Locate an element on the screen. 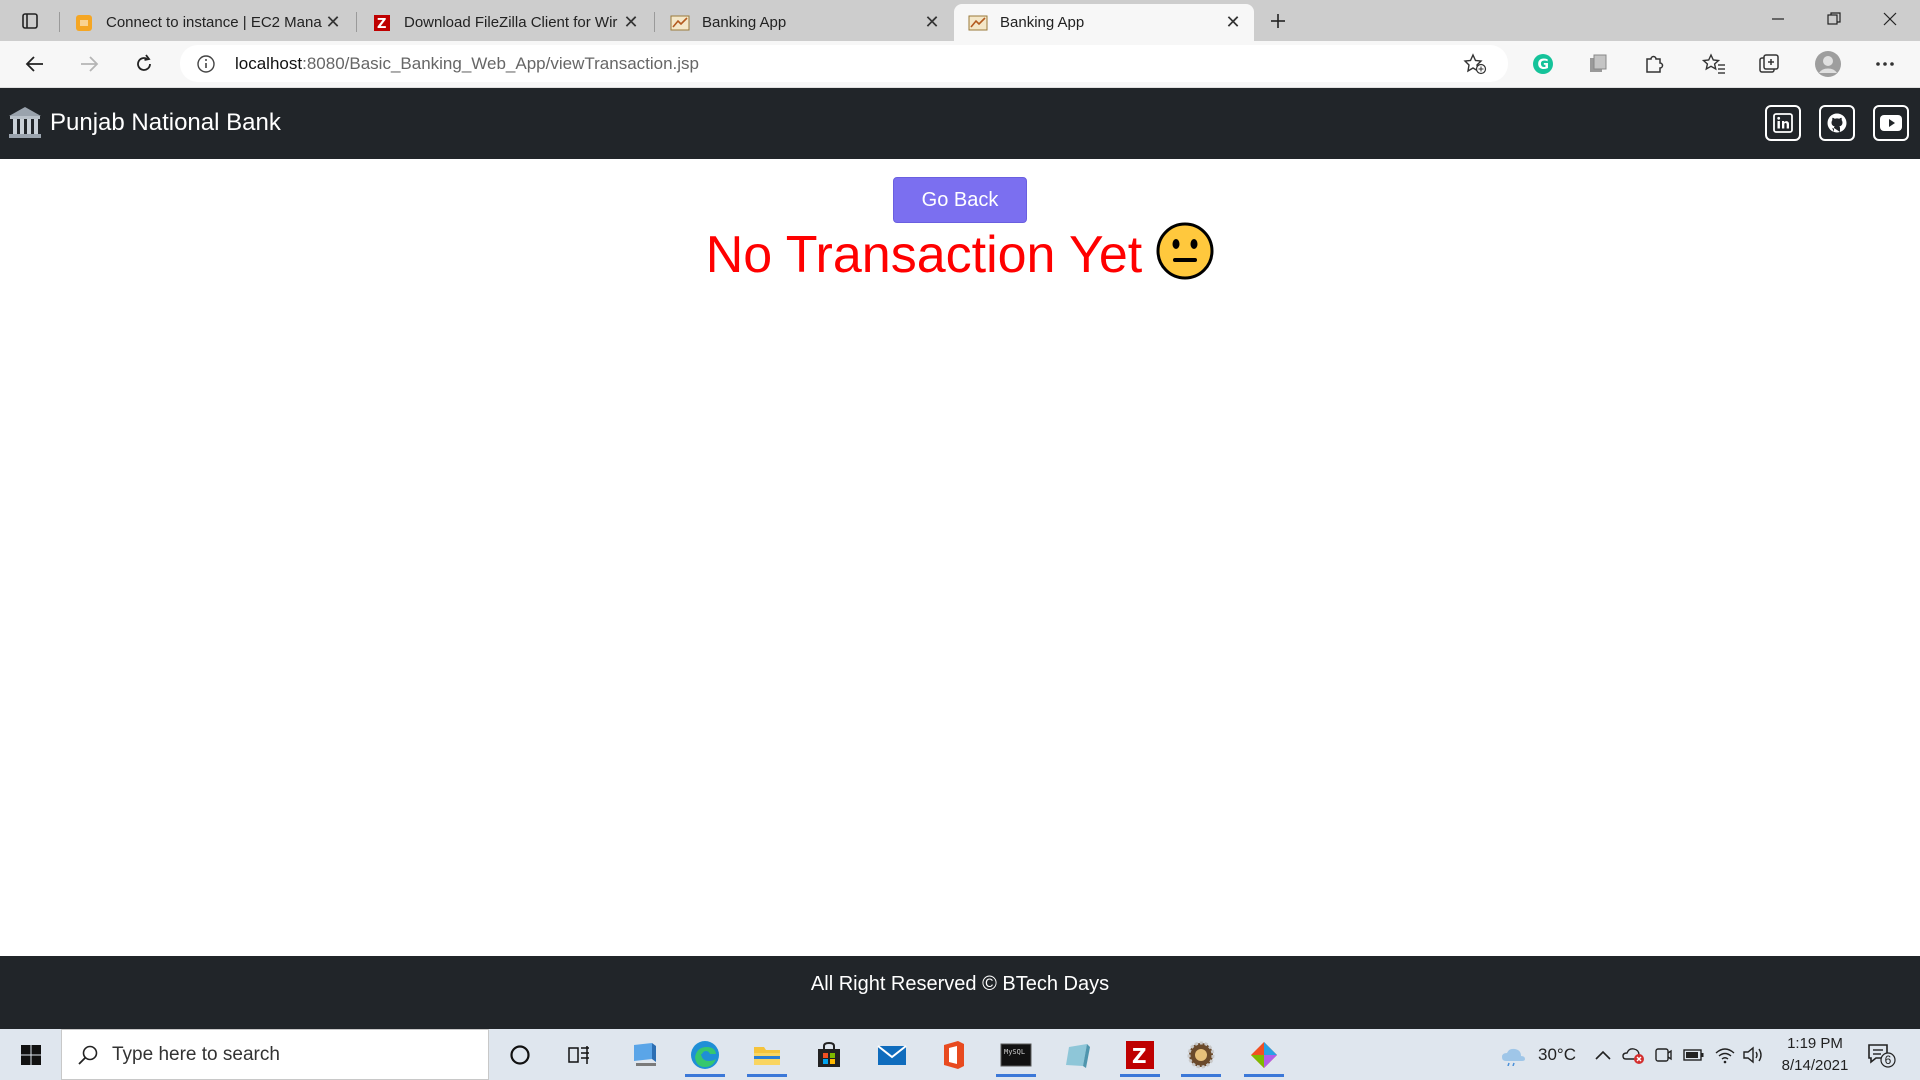  tab-banking-app-active: Banking App ✕ is located at coordinates (1104, 22).